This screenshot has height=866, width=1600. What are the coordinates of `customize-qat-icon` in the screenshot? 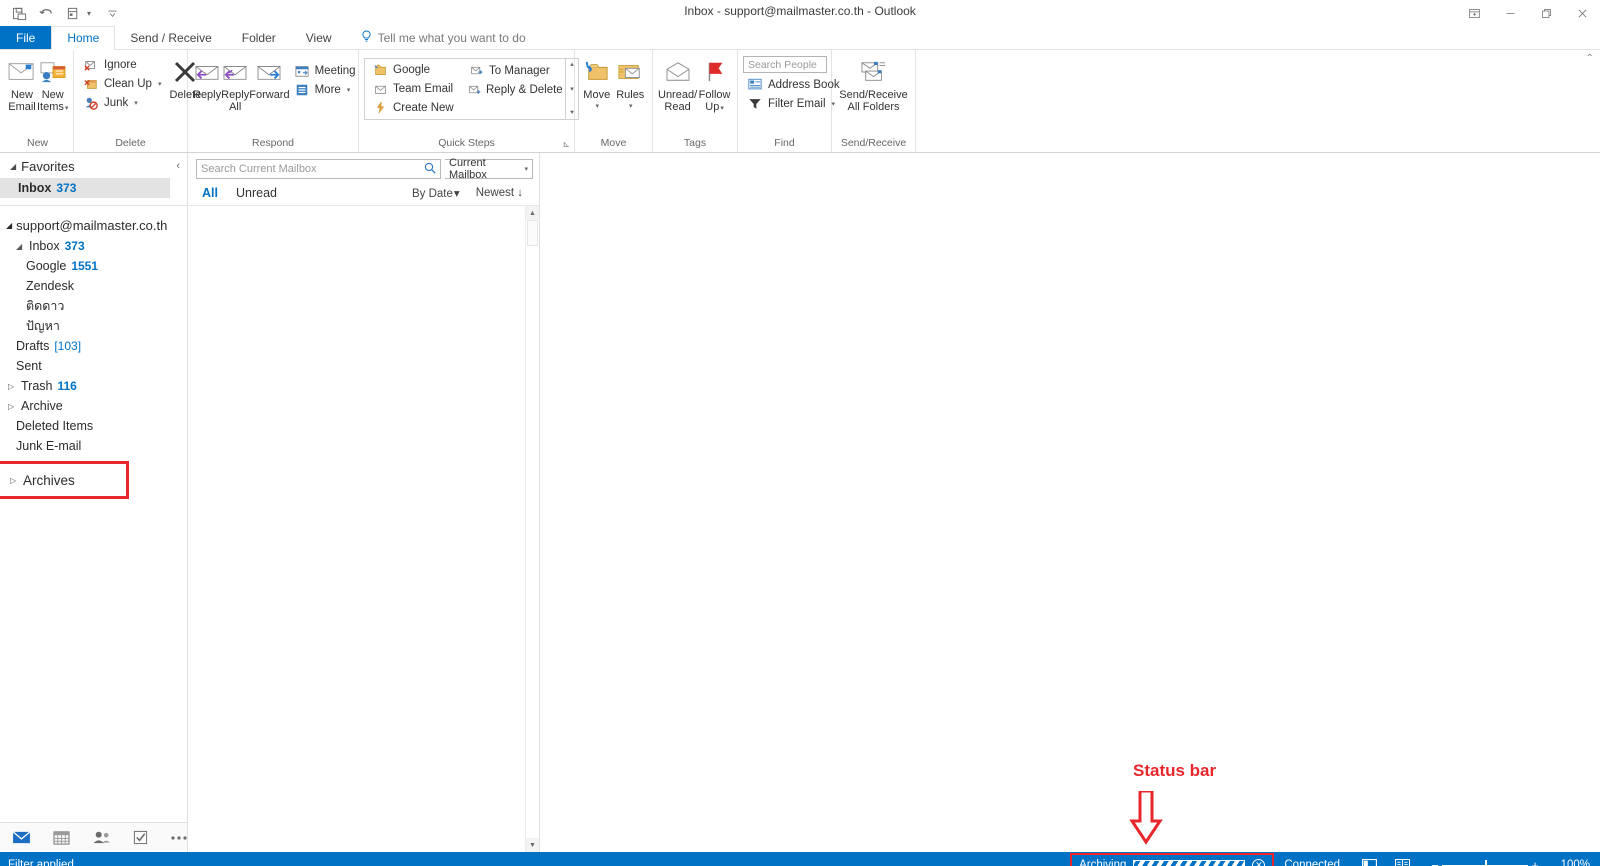 It's located at (112, 13).